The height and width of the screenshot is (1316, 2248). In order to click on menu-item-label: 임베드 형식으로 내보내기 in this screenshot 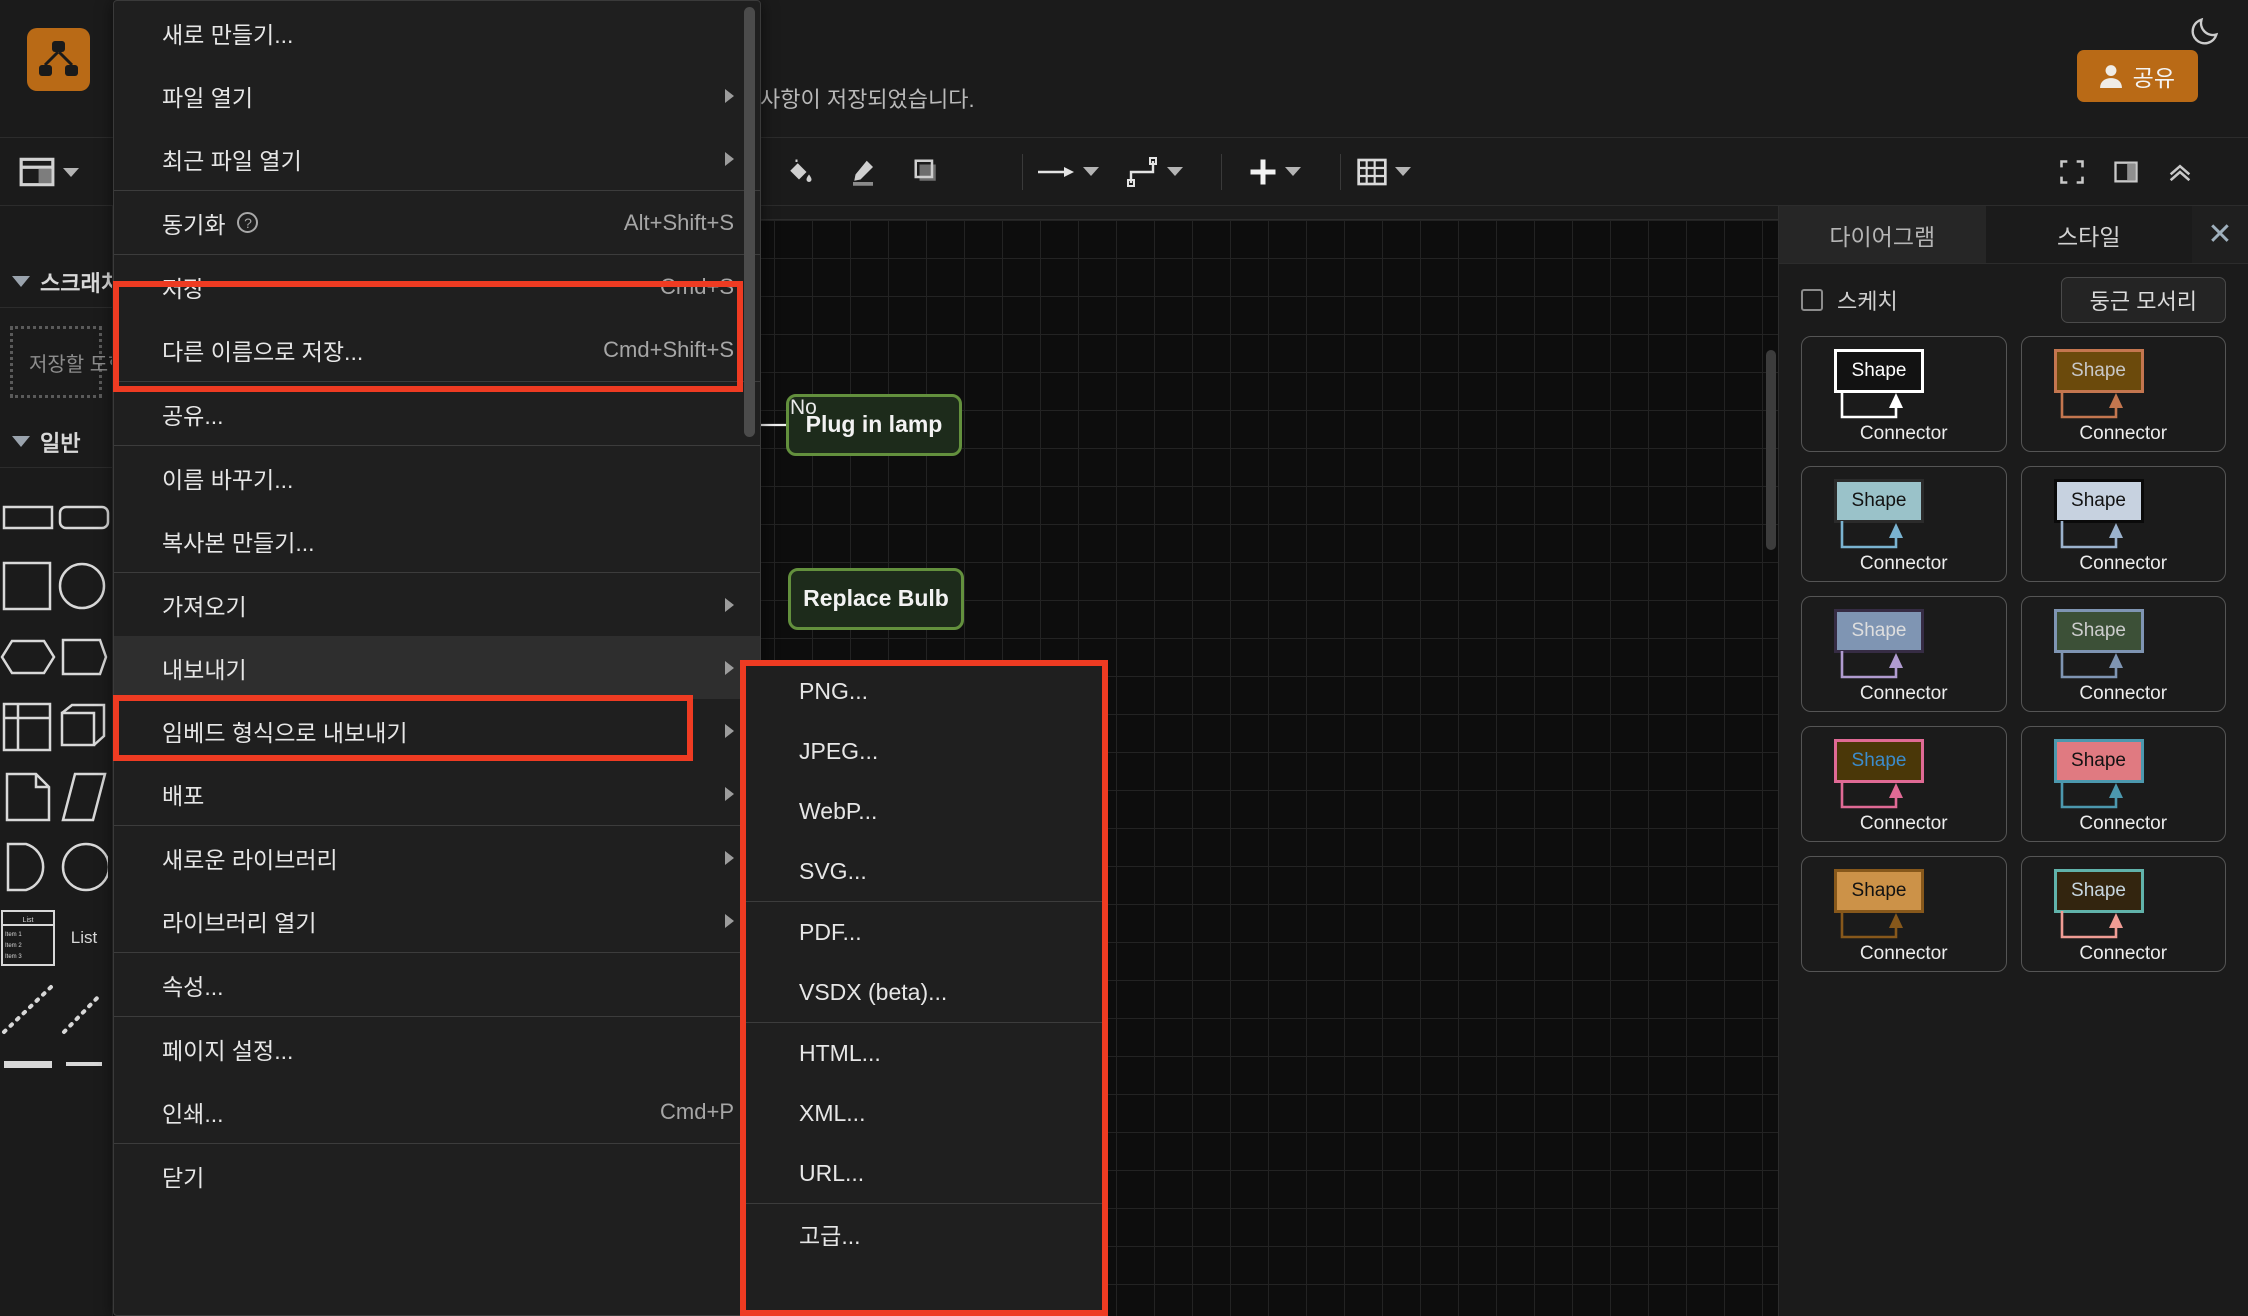, I will do `click(285, 732)`.